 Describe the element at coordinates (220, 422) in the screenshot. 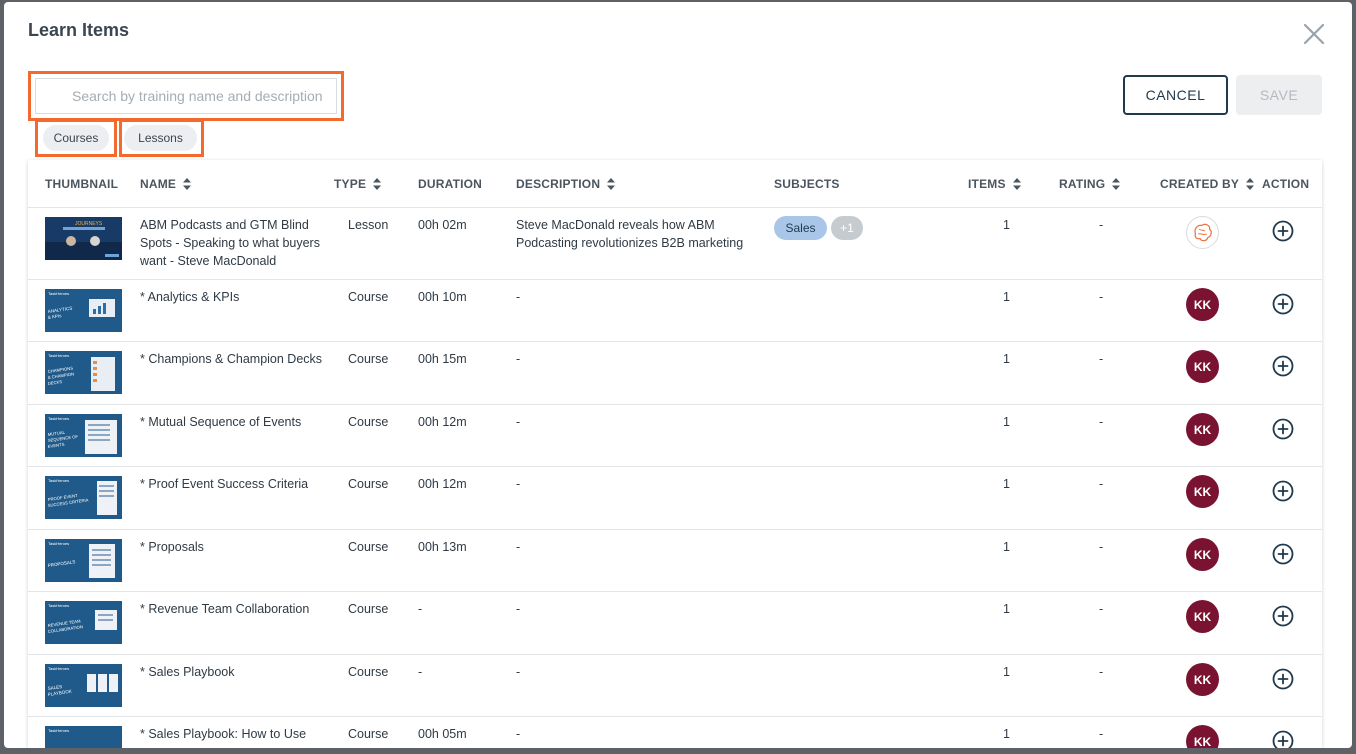

I see `row-name: * Mutual Sequence of Events` at that location.